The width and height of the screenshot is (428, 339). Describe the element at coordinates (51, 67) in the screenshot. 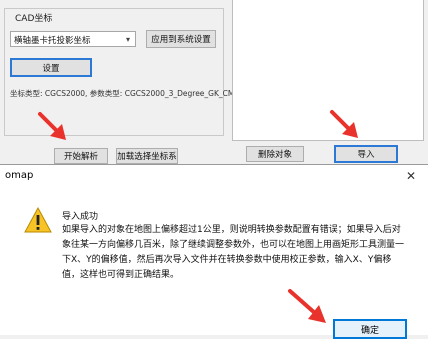

I see `settings-button: 设置` at that location.